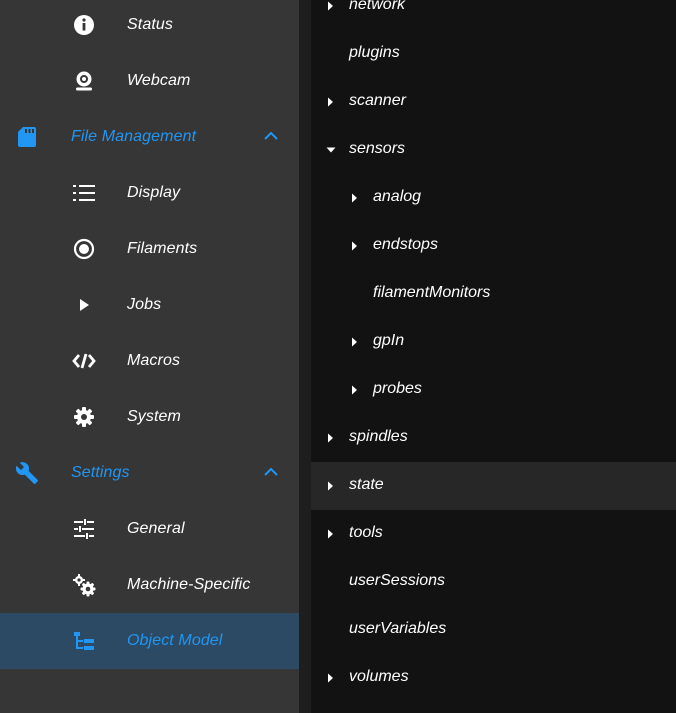 The width and height of the screenshot is (676, 713). What do you see at coordinates (331, 150) in the screenshot?
I see `caret-down-icon` at bounding box center [331, 150].